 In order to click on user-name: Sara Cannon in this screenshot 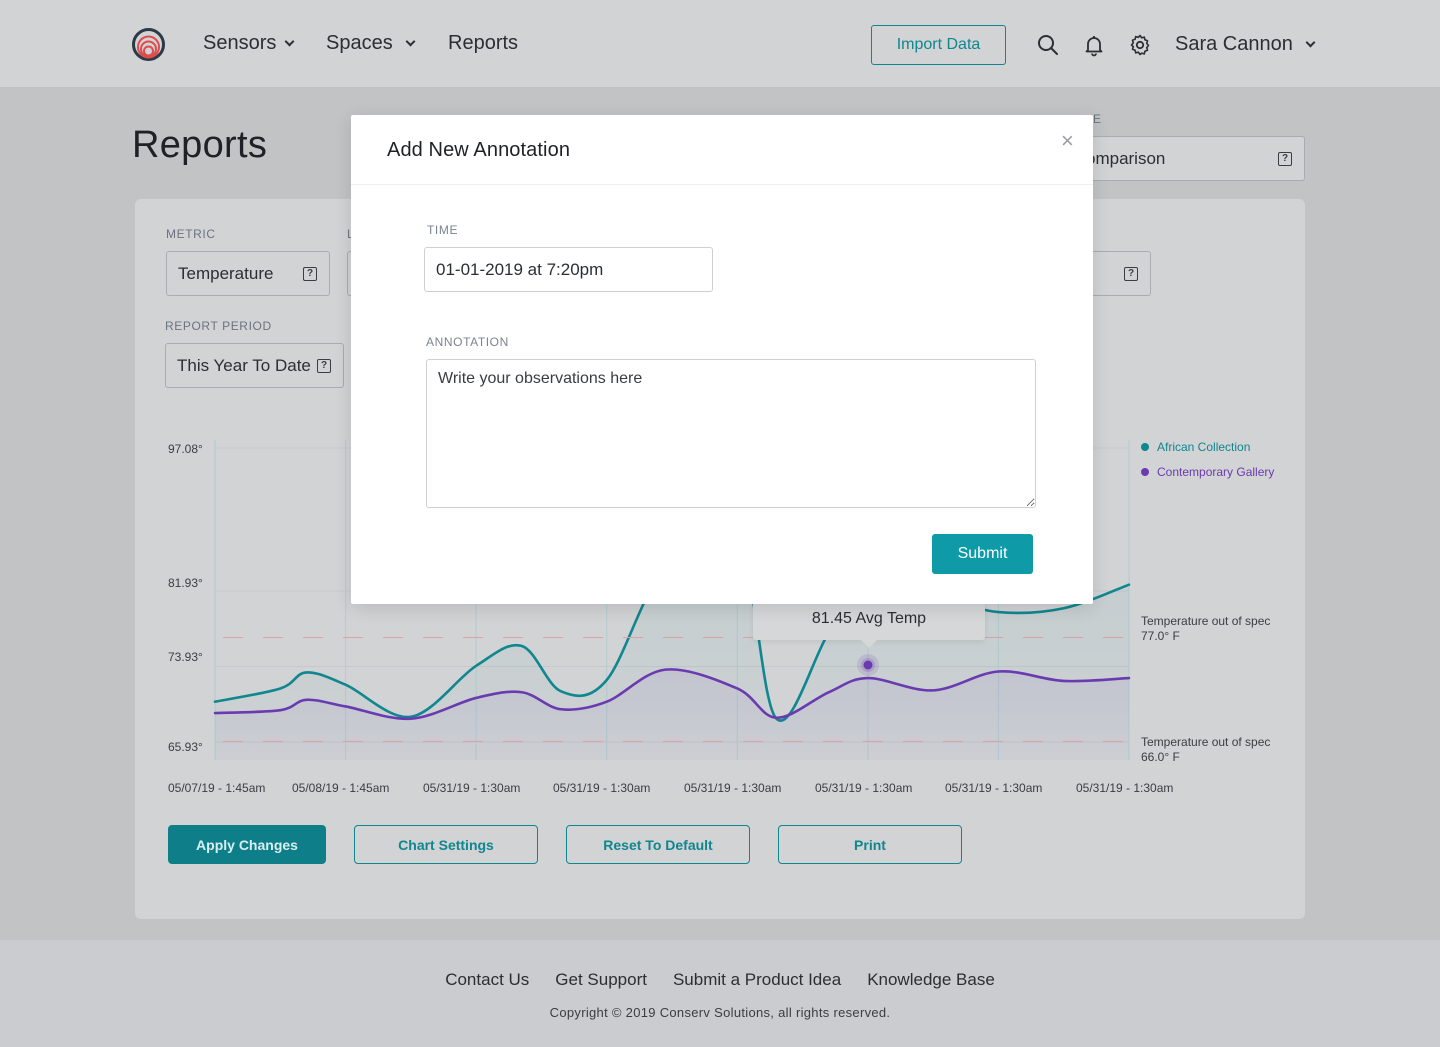, I will do `click(1234, 44)`.